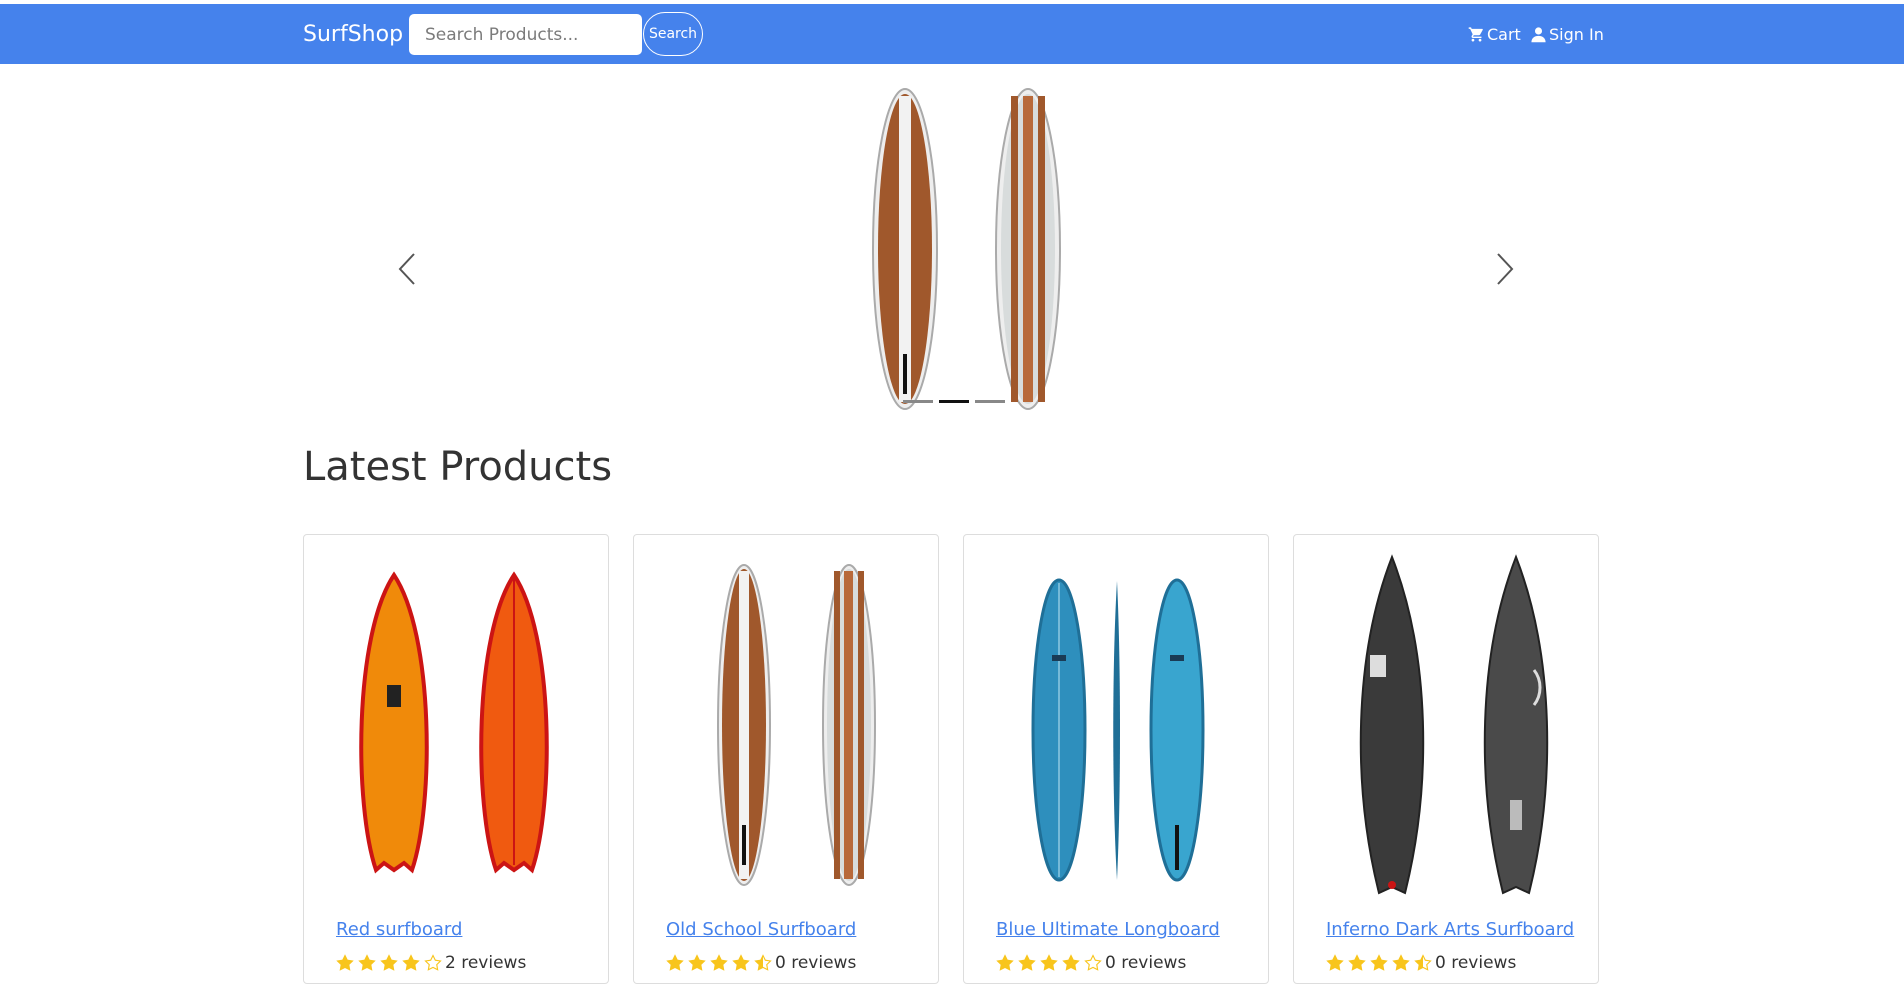 The height and width of the screenshot is (984, 1904). What do you see at coordinates (1576, 34) in the screenshot?
I see `sign-in-label: Sign In` at bounding box center [1576, 34].